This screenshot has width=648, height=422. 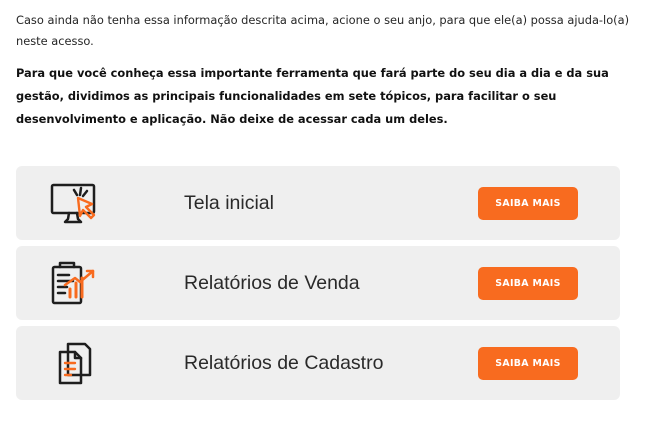 What do you see at coordinates (284, 363) in the screenshot?
I see `card-title: Relatórios de Cadastro` at bounding box center [284, 363].